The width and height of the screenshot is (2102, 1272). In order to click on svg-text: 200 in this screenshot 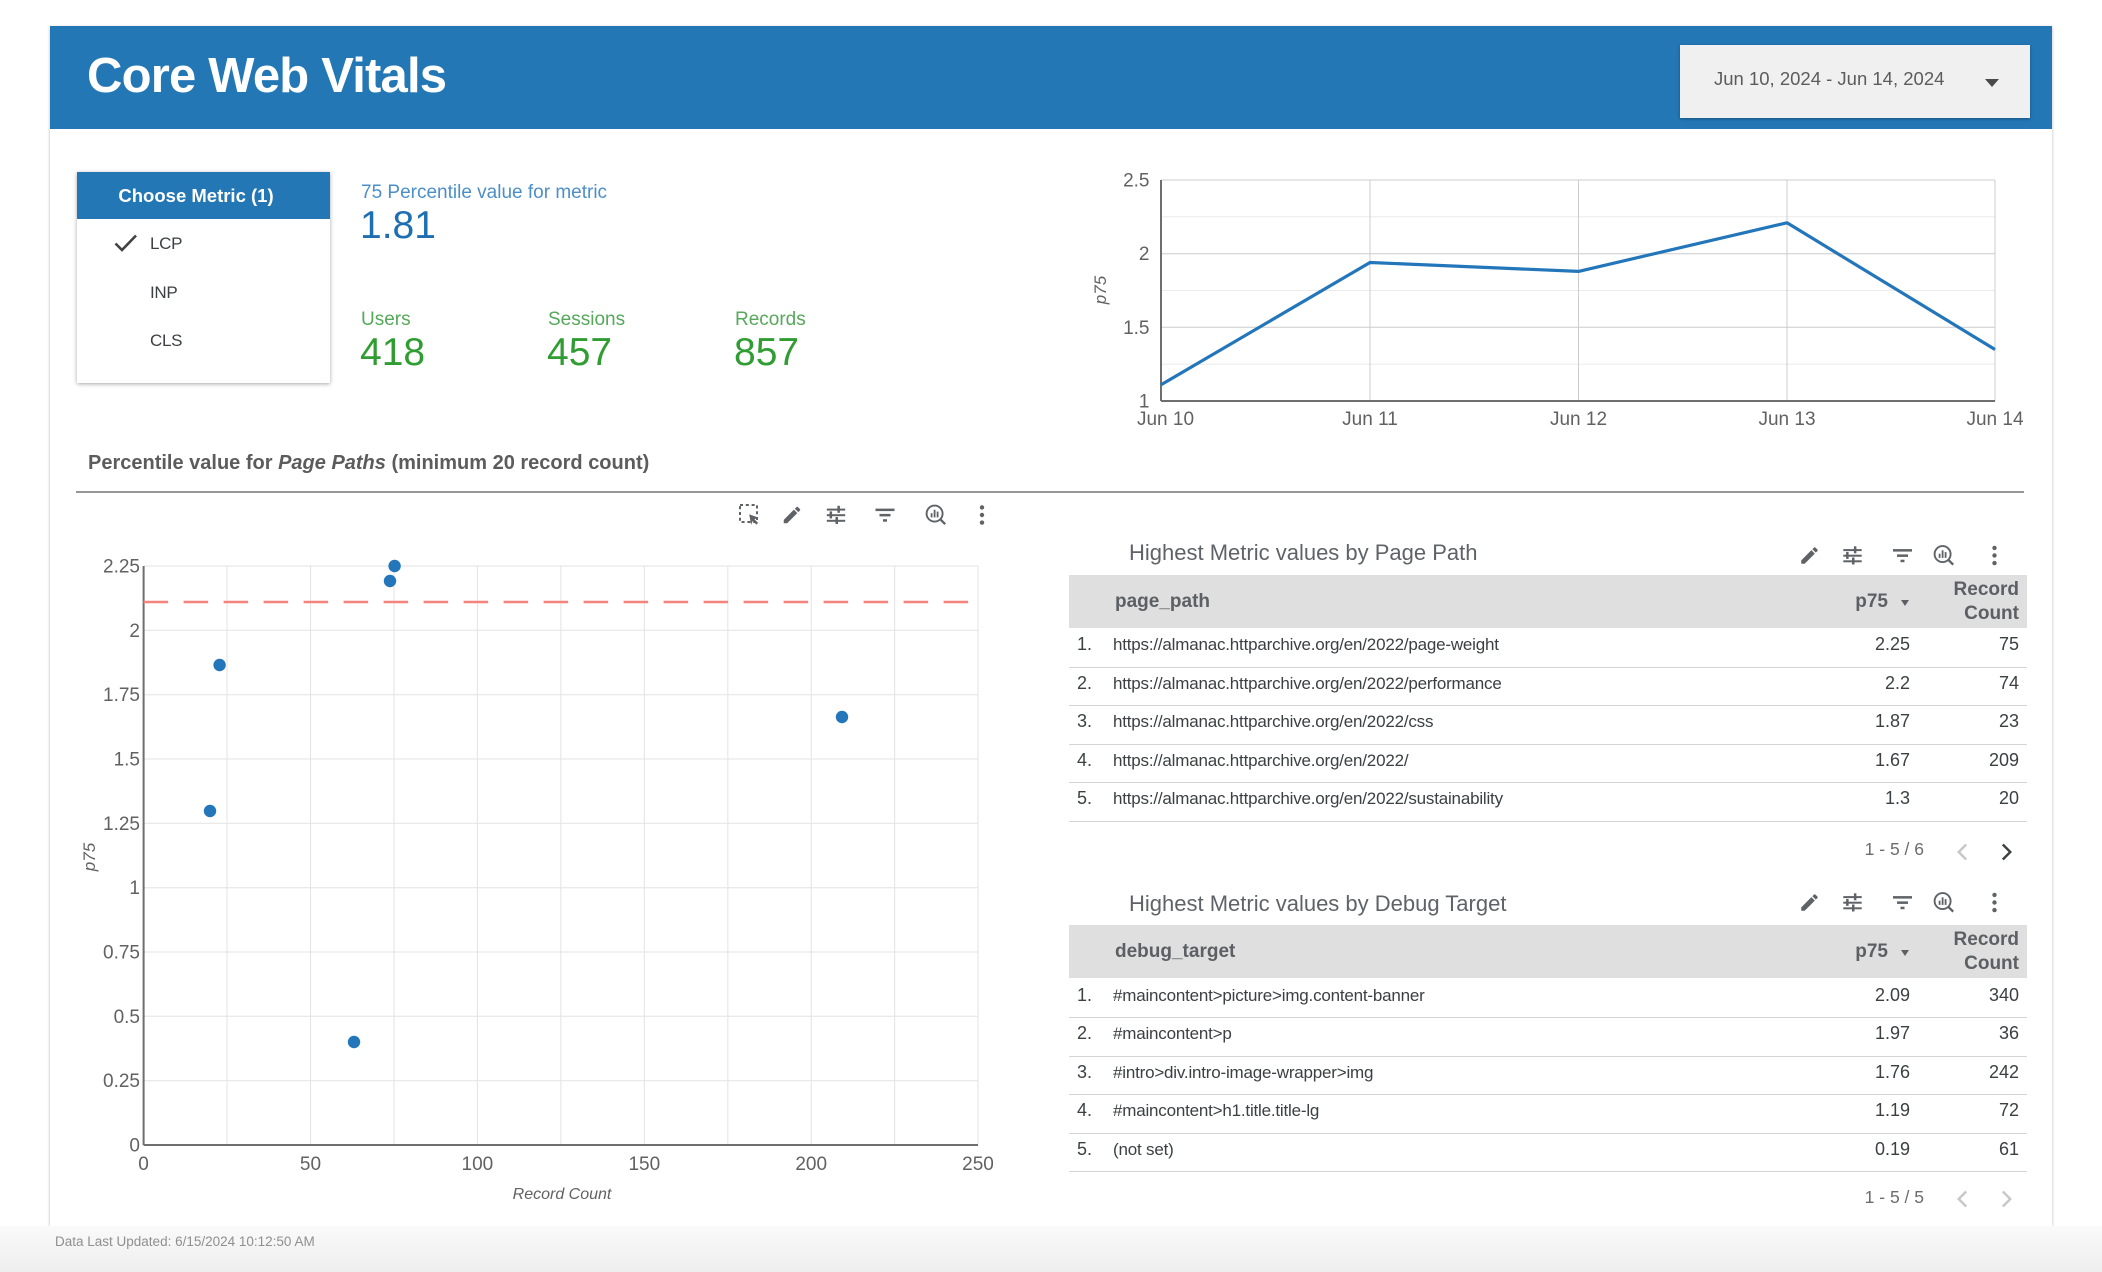, I will do `click(811, 1164)`.